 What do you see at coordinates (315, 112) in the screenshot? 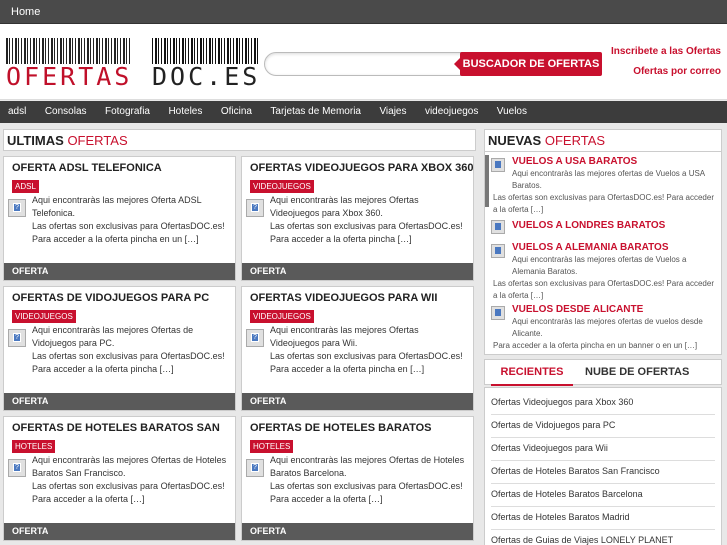
I see `nav-item-tarjetas: Tarjetas de Memoria` at bounding box center [315, 112].